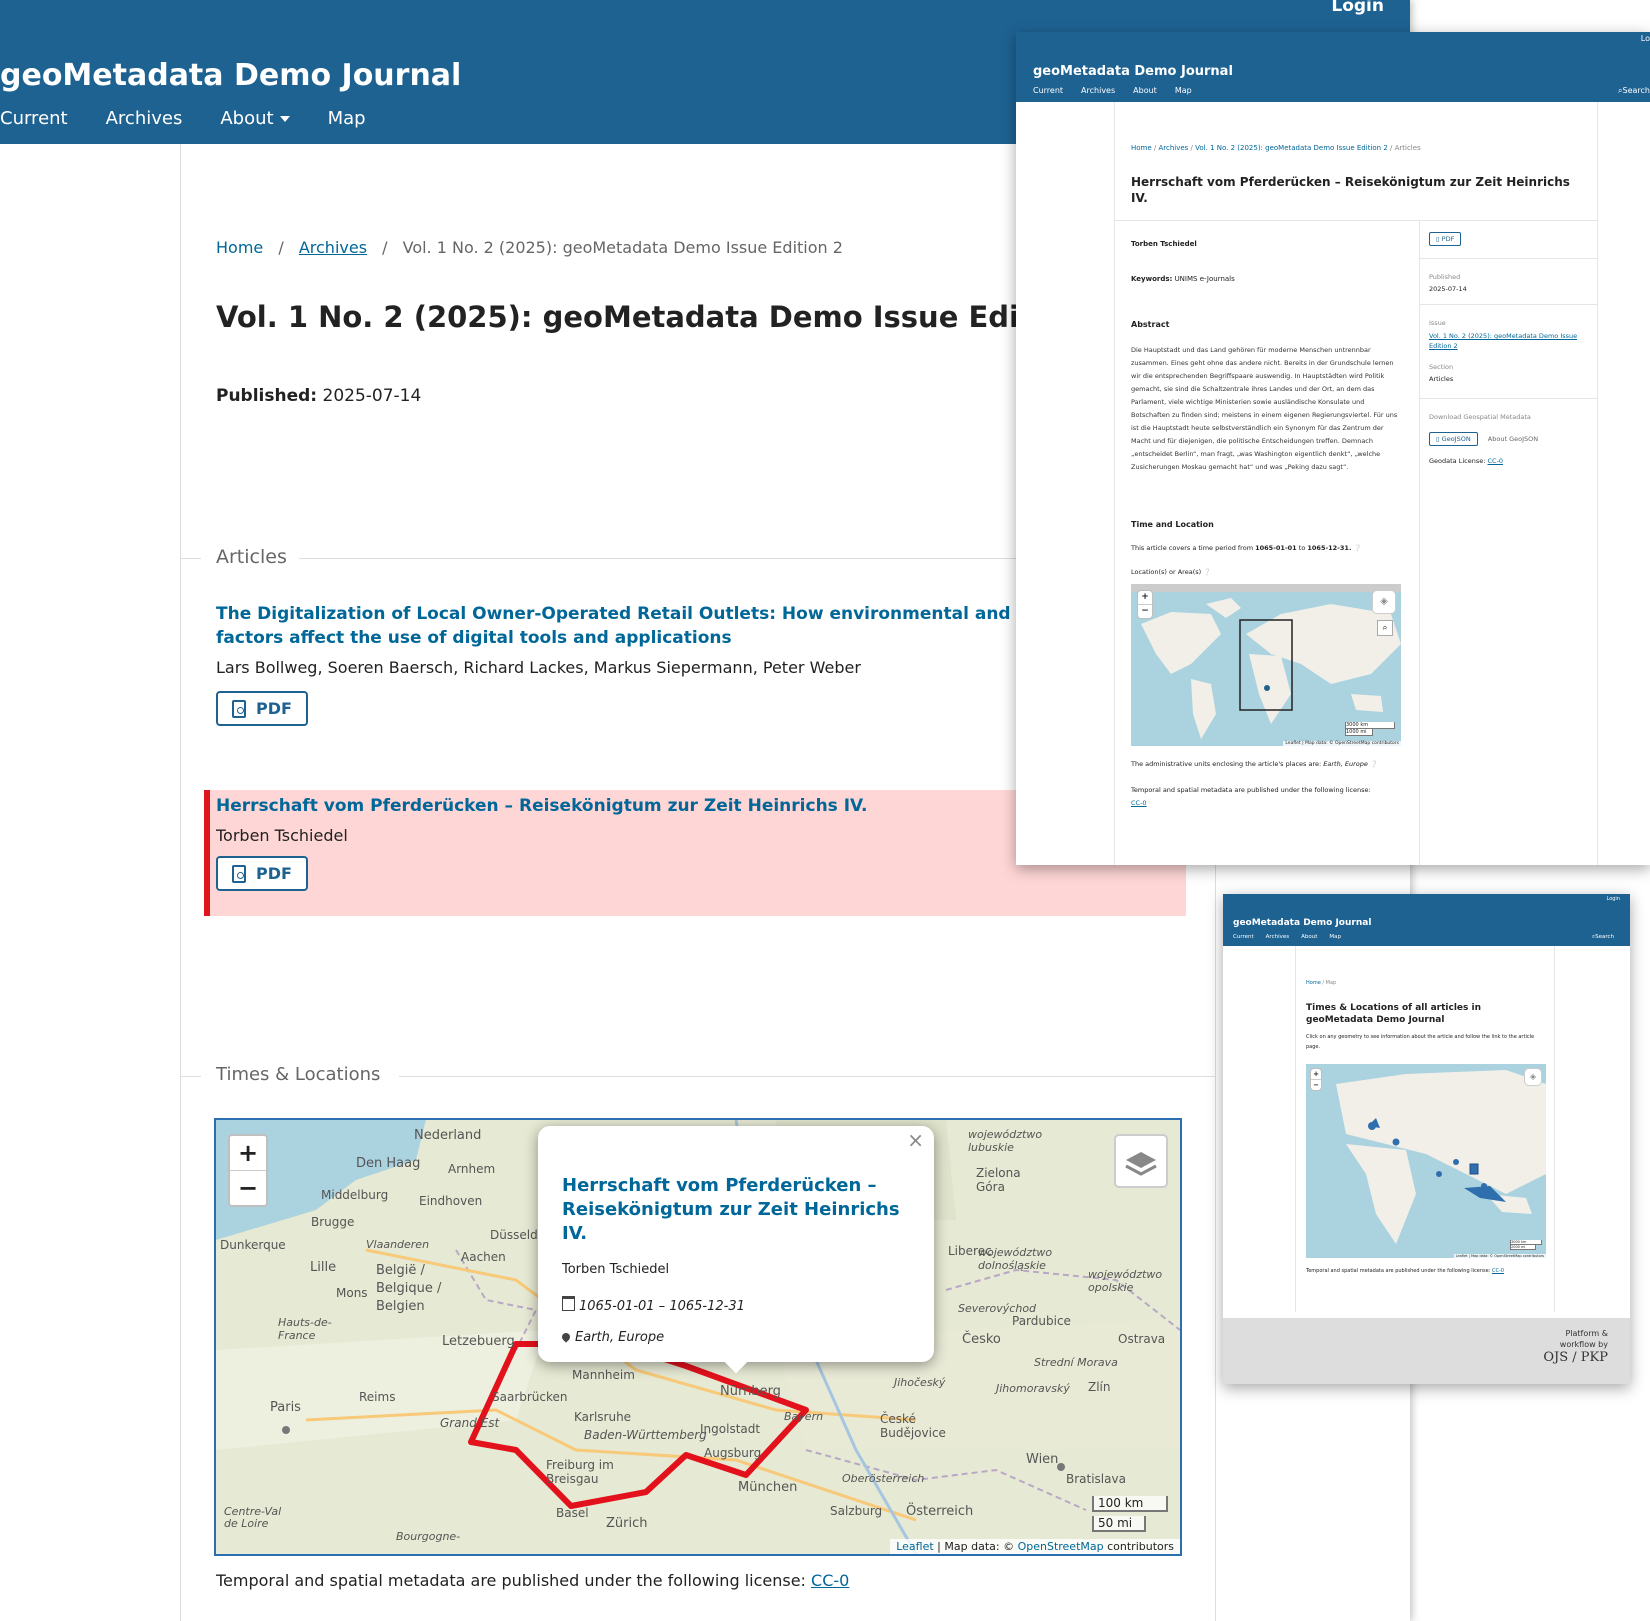 The image size is (1650, 1621). I want to click on map-label: Oberösterreich, so click(883, 1478).